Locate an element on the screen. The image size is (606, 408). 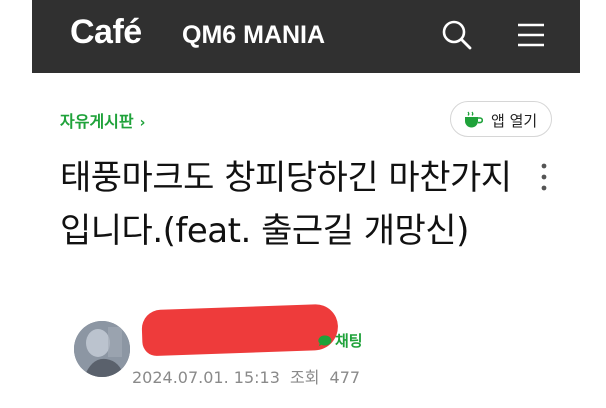
chat-label: 채팅 is located at coordinates (349, 341).